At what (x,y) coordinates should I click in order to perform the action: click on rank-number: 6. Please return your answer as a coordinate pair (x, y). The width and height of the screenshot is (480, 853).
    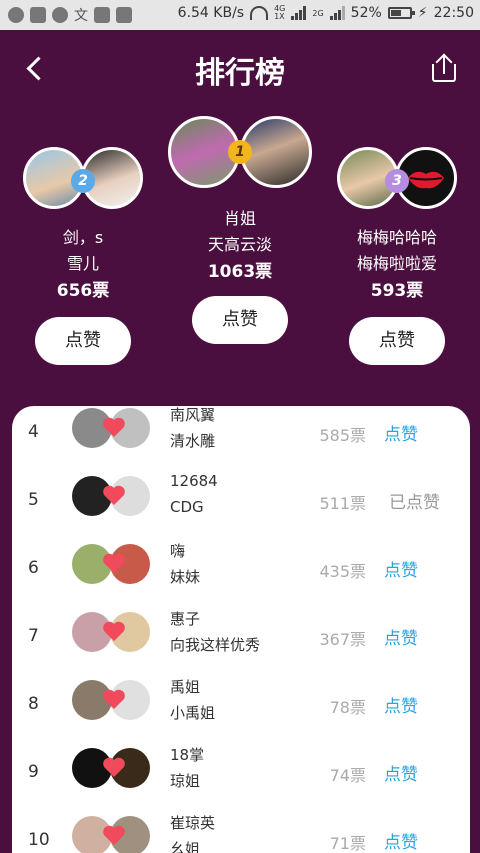
    Looking at the image, I should click on (33, 568).